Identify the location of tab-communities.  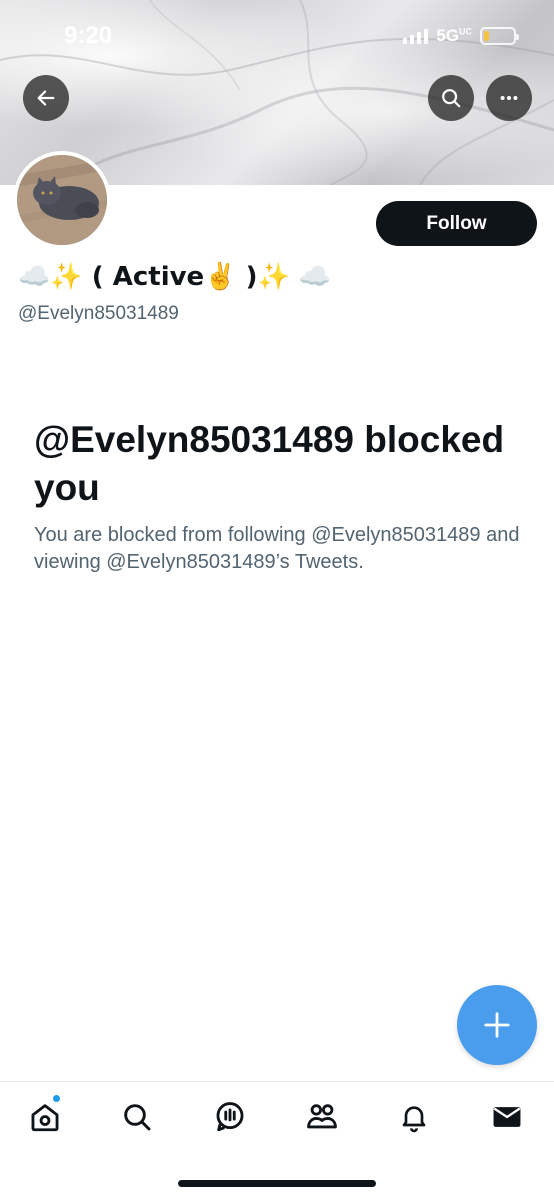
(322, 1117).